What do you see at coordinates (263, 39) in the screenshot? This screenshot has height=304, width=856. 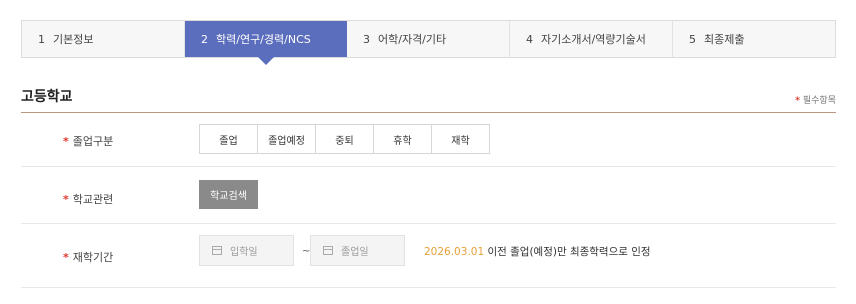 I see `step-label: 학력/연구/경력/NCS` at bounding box center [263, 39].